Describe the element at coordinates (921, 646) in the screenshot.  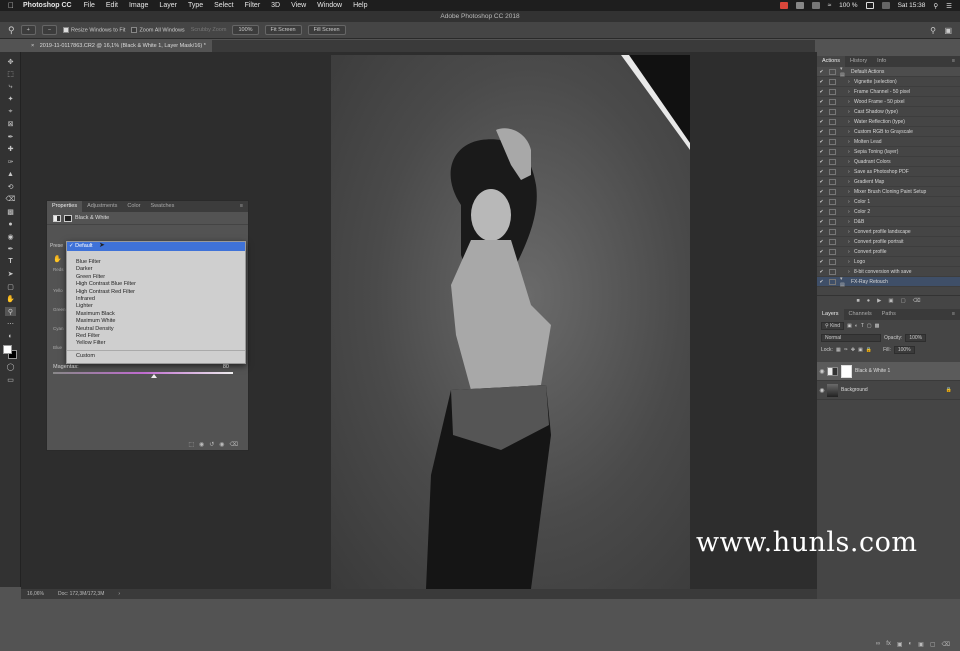
I see `new-group-icon: ▣` at that location.